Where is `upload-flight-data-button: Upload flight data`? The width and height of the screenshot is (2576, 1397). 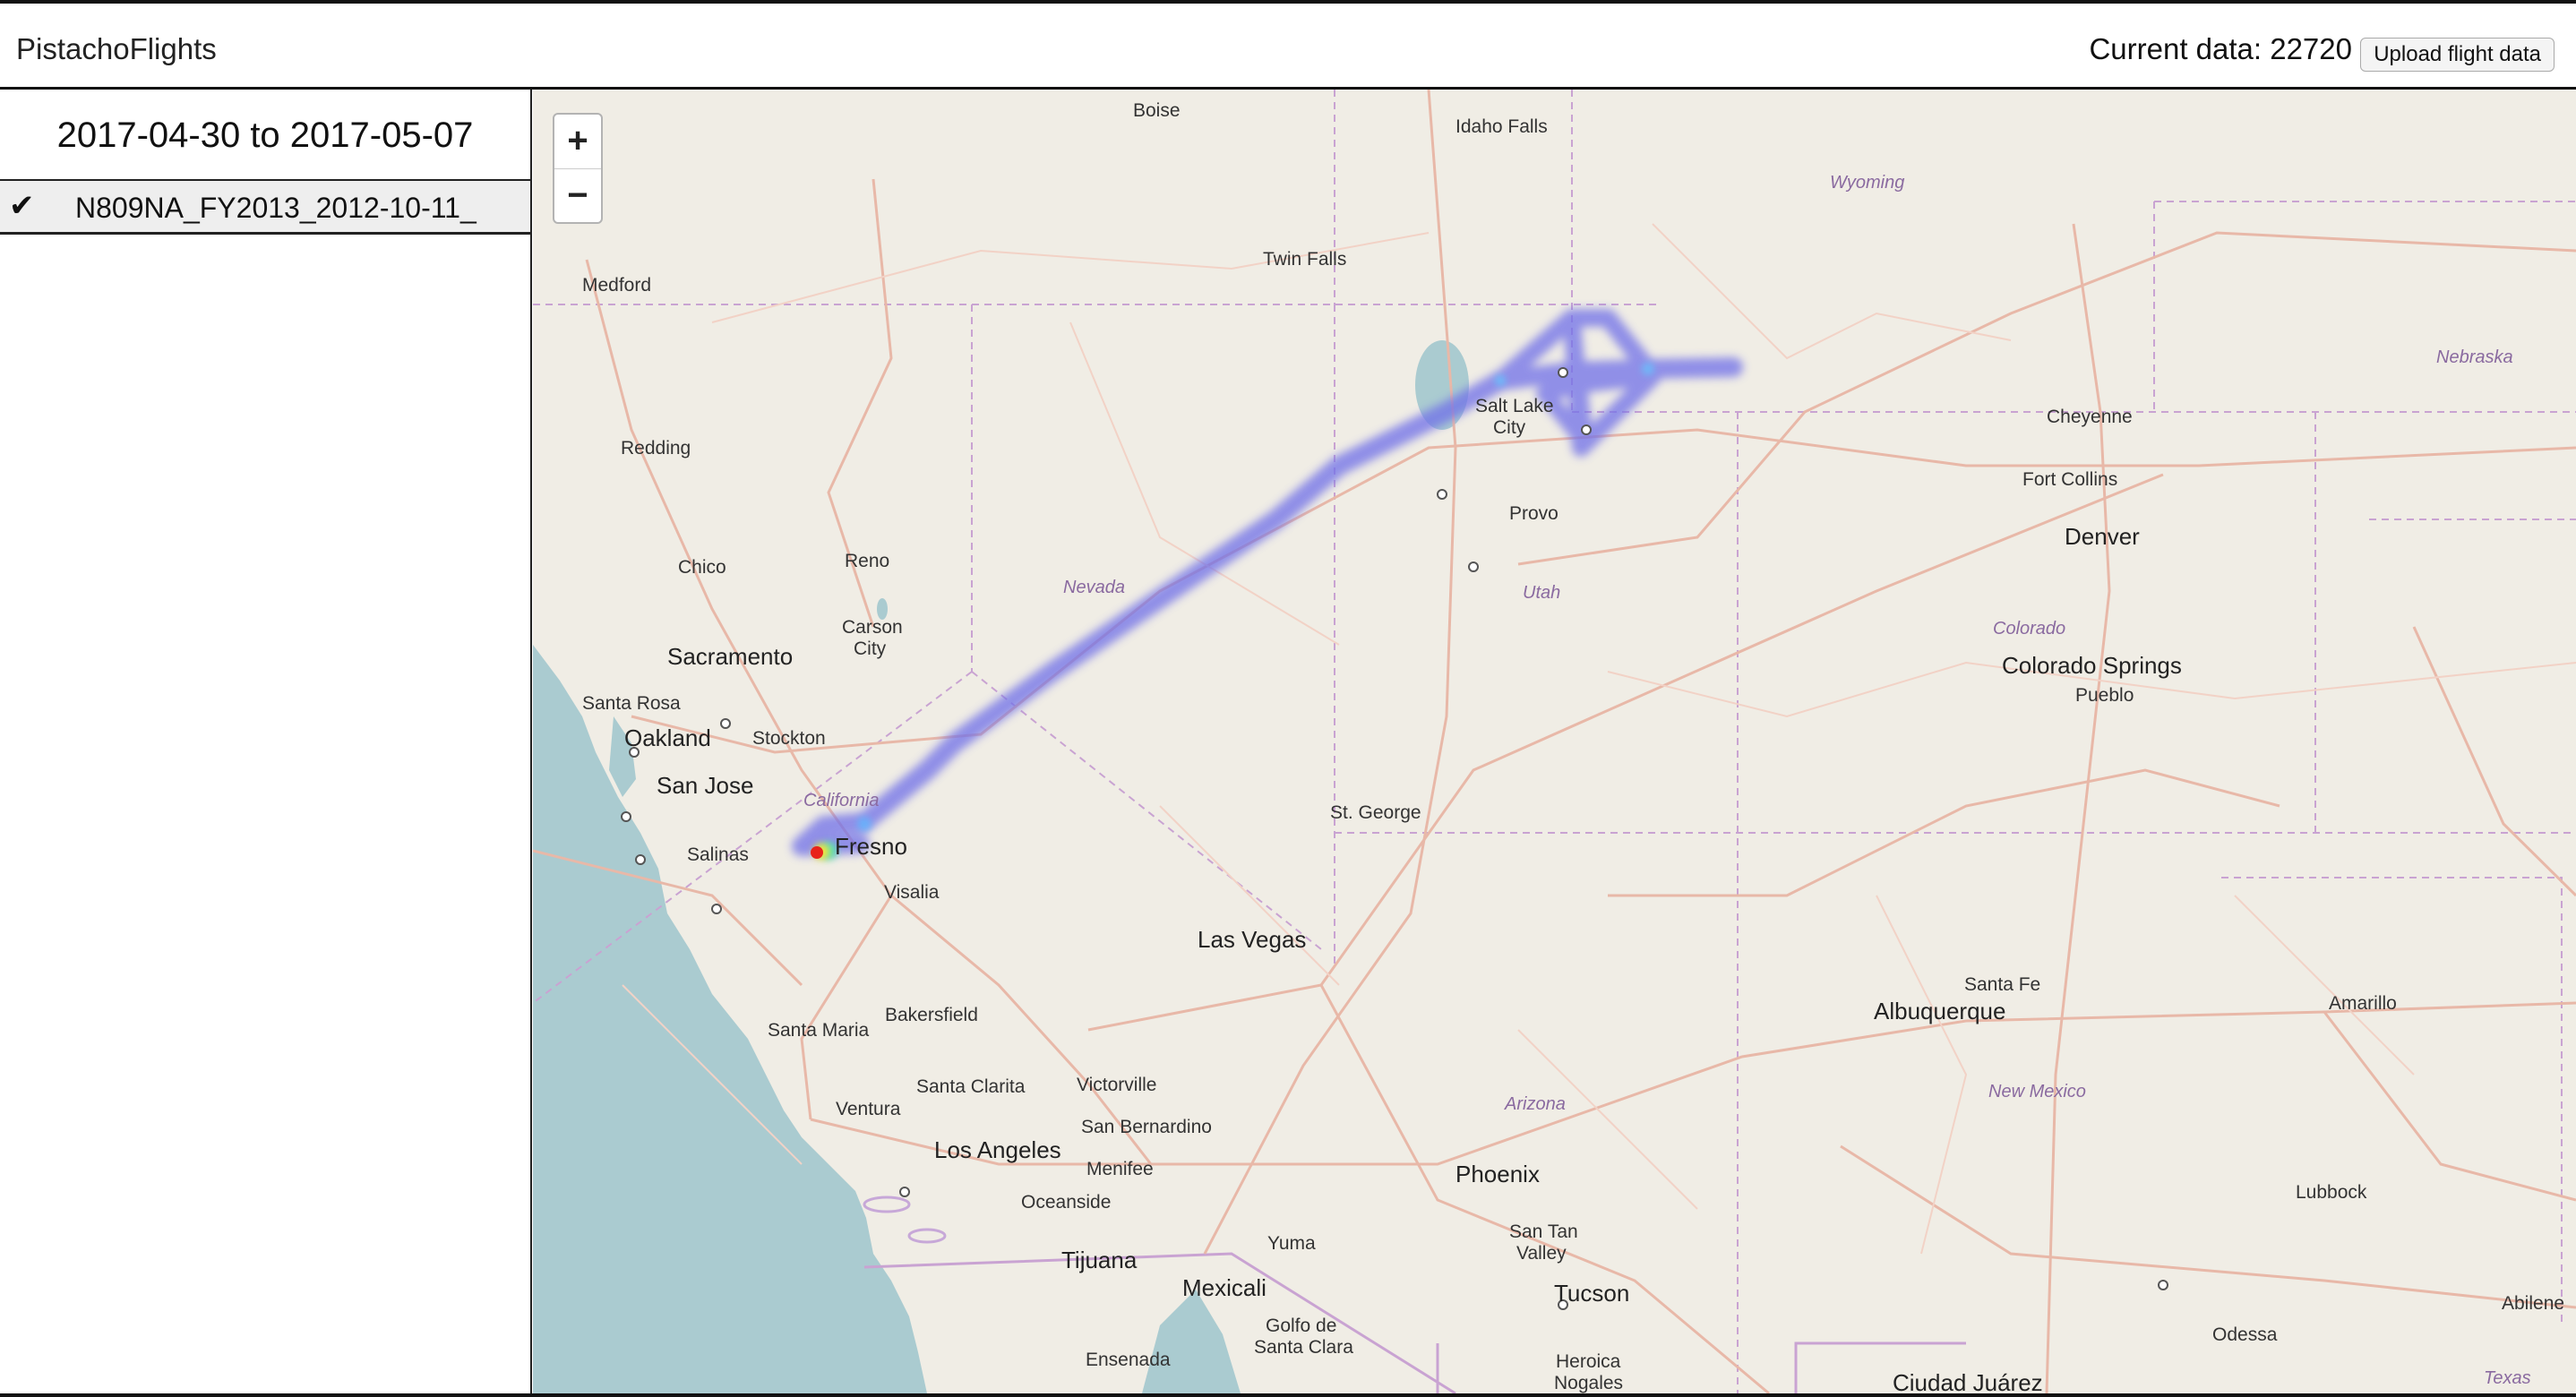
upload-flight-data-button: Upload flight data is located at coordinates (2457, 55).